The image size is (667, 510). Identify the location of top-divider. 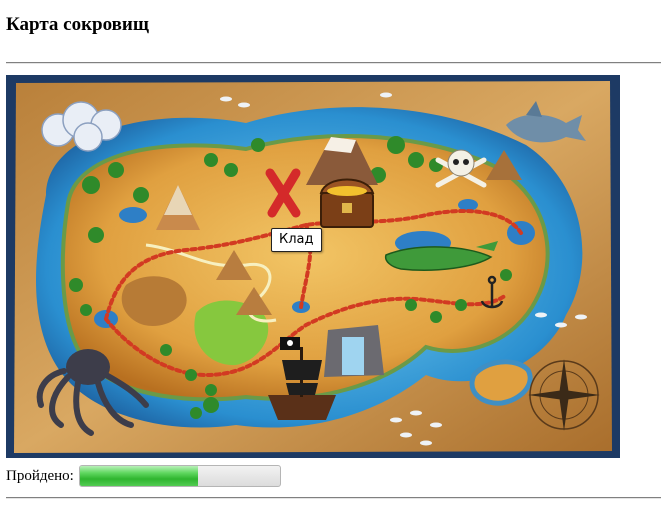
(333, 63).